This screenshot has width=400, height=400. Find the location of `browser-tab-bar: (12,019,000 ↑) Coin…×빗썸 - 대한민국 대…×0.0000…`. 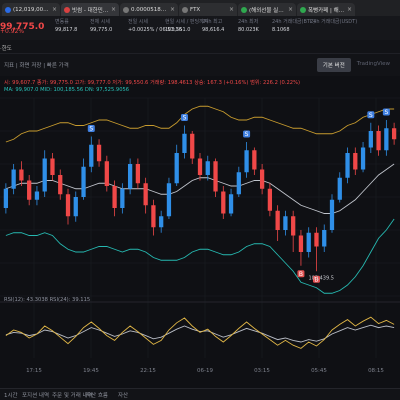

browser-tab-bar: (12,019,000 ↑) Coin…×빗썸 - 대한민국 대…×0.0000… is located at coordinates (200, 8).